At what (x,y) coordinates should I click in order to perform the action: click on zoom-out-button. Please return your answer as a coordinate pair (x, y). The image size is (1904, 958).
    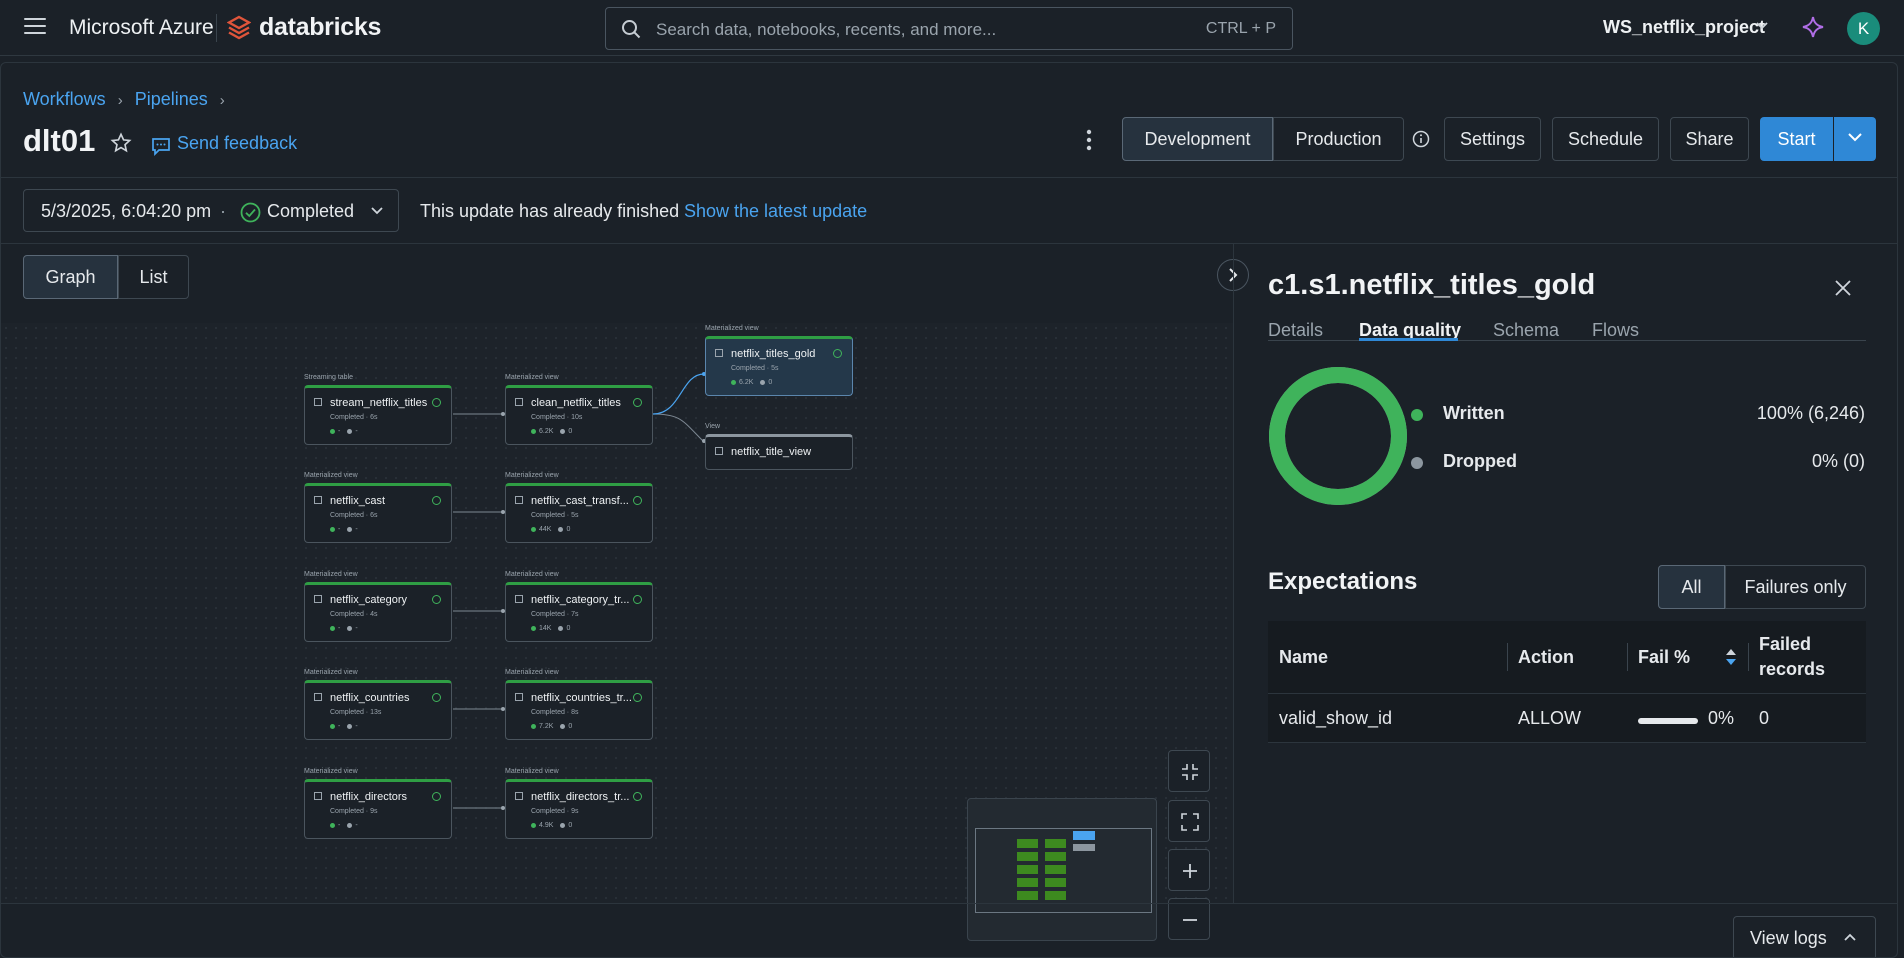
    Looking at the image, I should click on (1189, 919).